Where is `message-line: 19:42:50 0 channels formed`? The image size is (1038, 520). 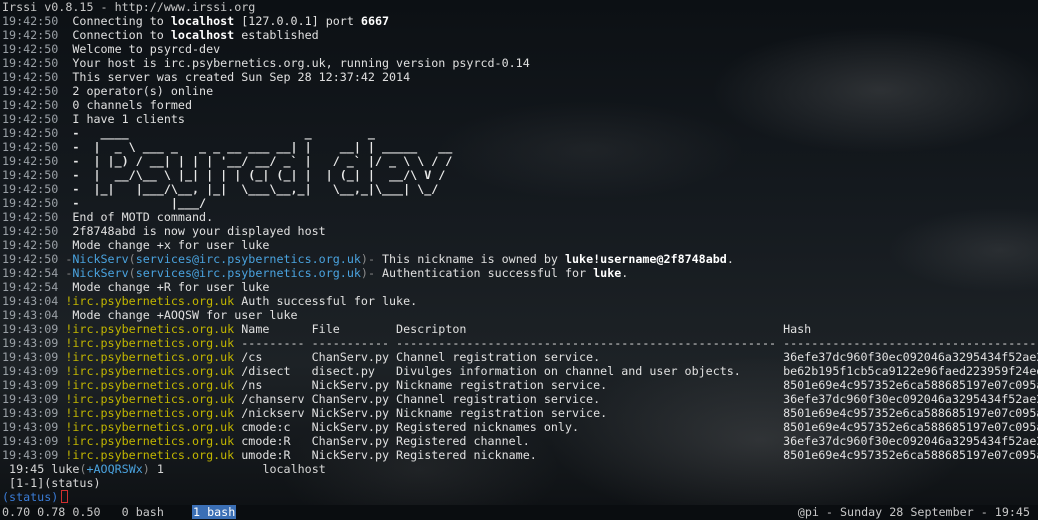 message-line: 19:42:50 0 channels formed is located at coordinates (520, 105).